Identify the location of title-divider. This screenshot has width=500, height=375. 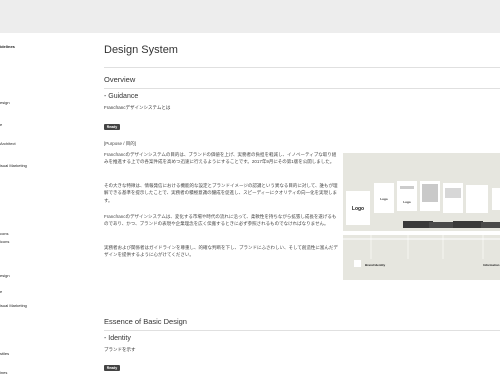
(302, 67).